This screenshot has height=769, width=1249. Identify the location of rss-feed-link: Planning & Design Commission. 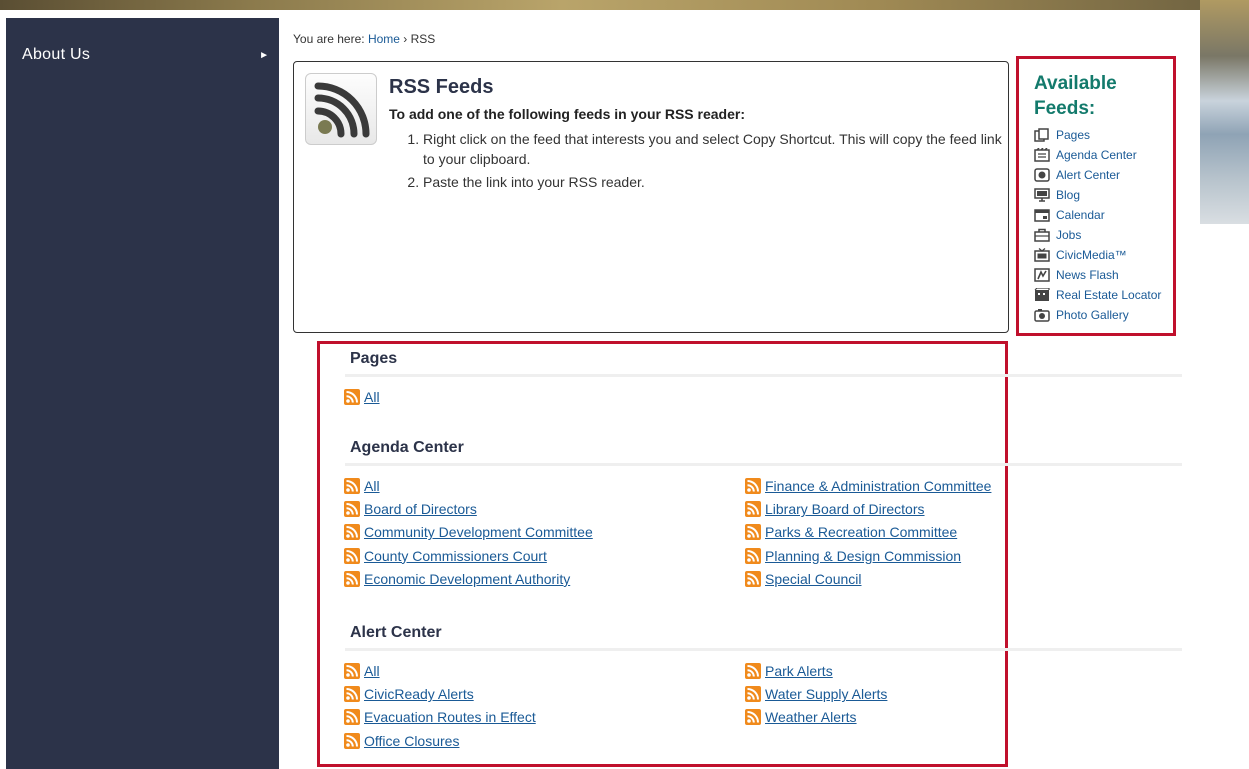
(853, 555).